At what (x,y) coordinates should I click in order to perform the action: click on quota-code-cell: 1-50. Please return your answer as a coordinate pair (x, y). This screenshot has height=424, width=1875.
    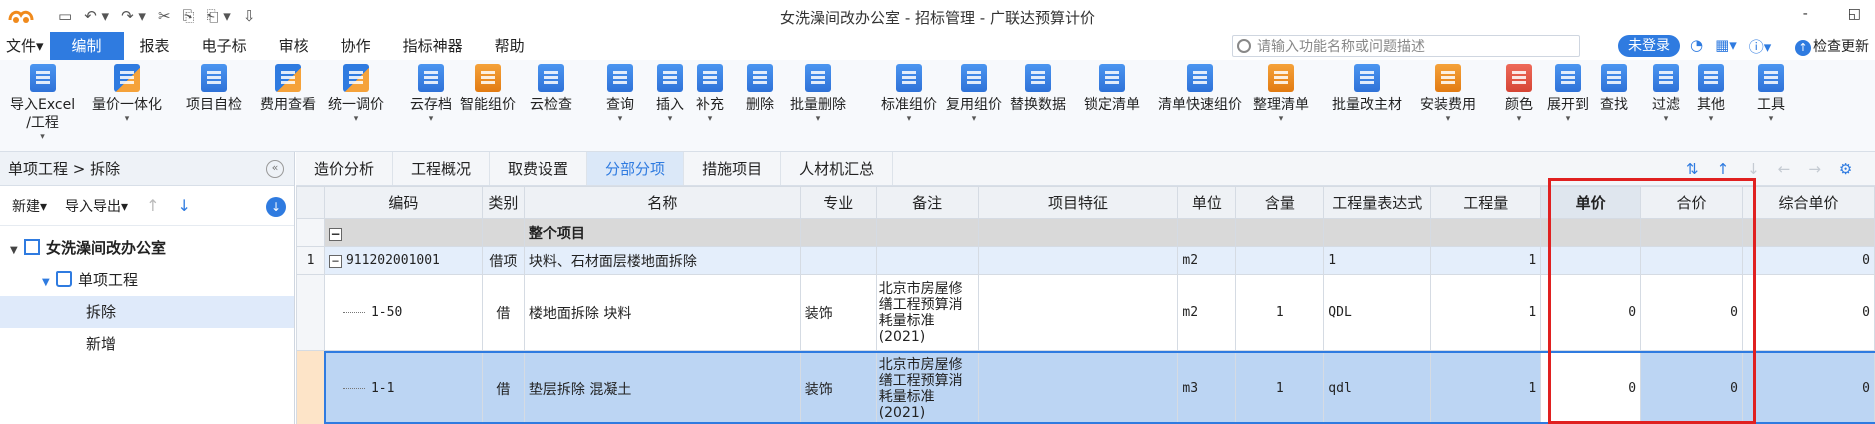
    Looking at the image, I should click on (403, 312).